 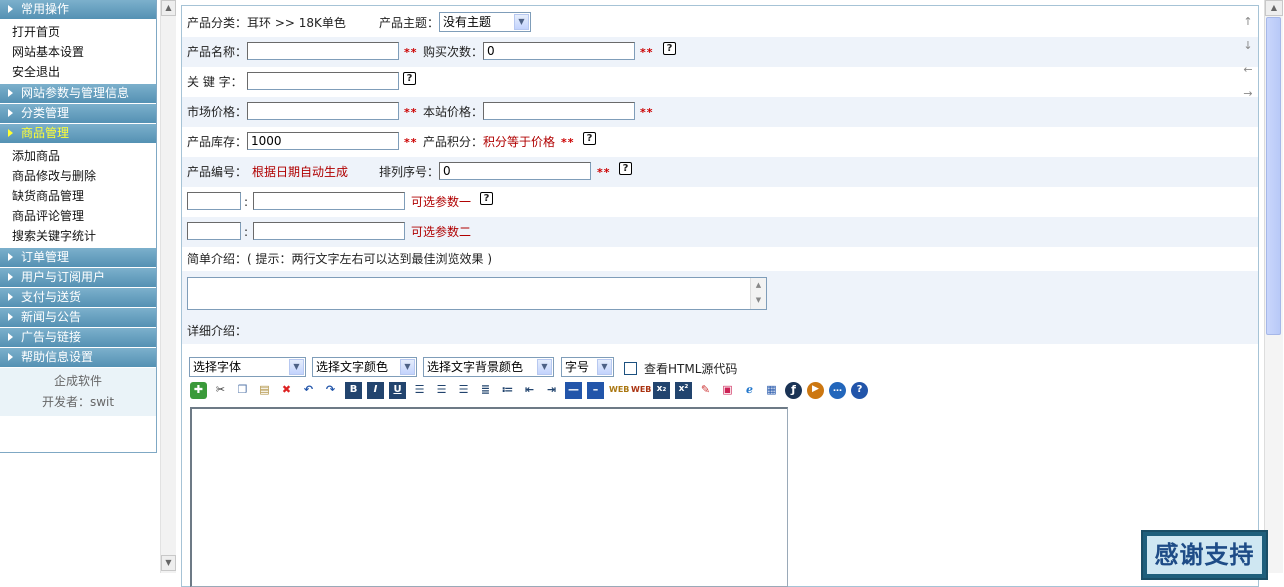 I want to click on delete-icon: ✖, so click(x=286, y=390).